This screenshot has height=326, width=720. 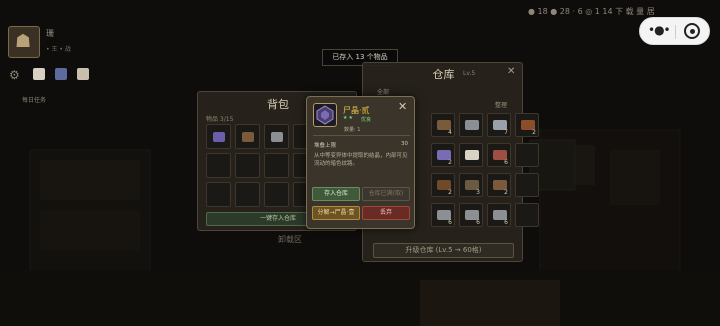 I want to click on blade-icon, so click(x=277, y=137).